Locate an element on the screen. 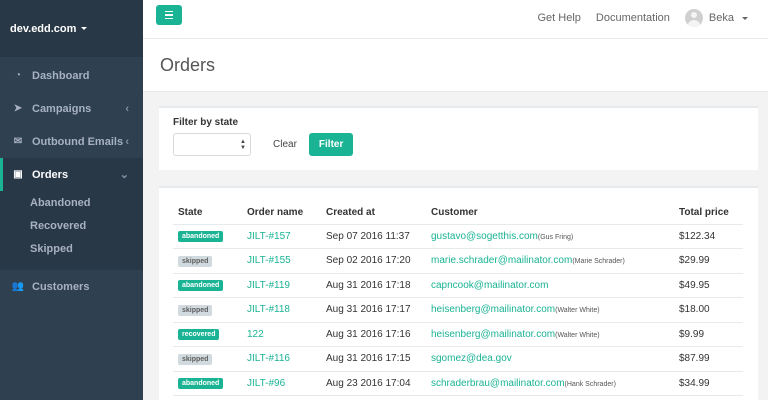  total-price: $29.99 is located at coordinates (708, 261).